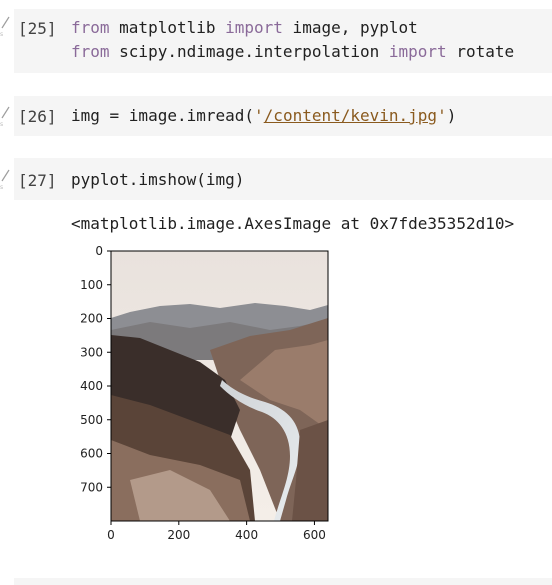 Image resolution: width=552 pixels, height=585 pixels. Describe the element at coordinates (246, 535) in the screenshot. I see `x-tick-label: 400` at that location.